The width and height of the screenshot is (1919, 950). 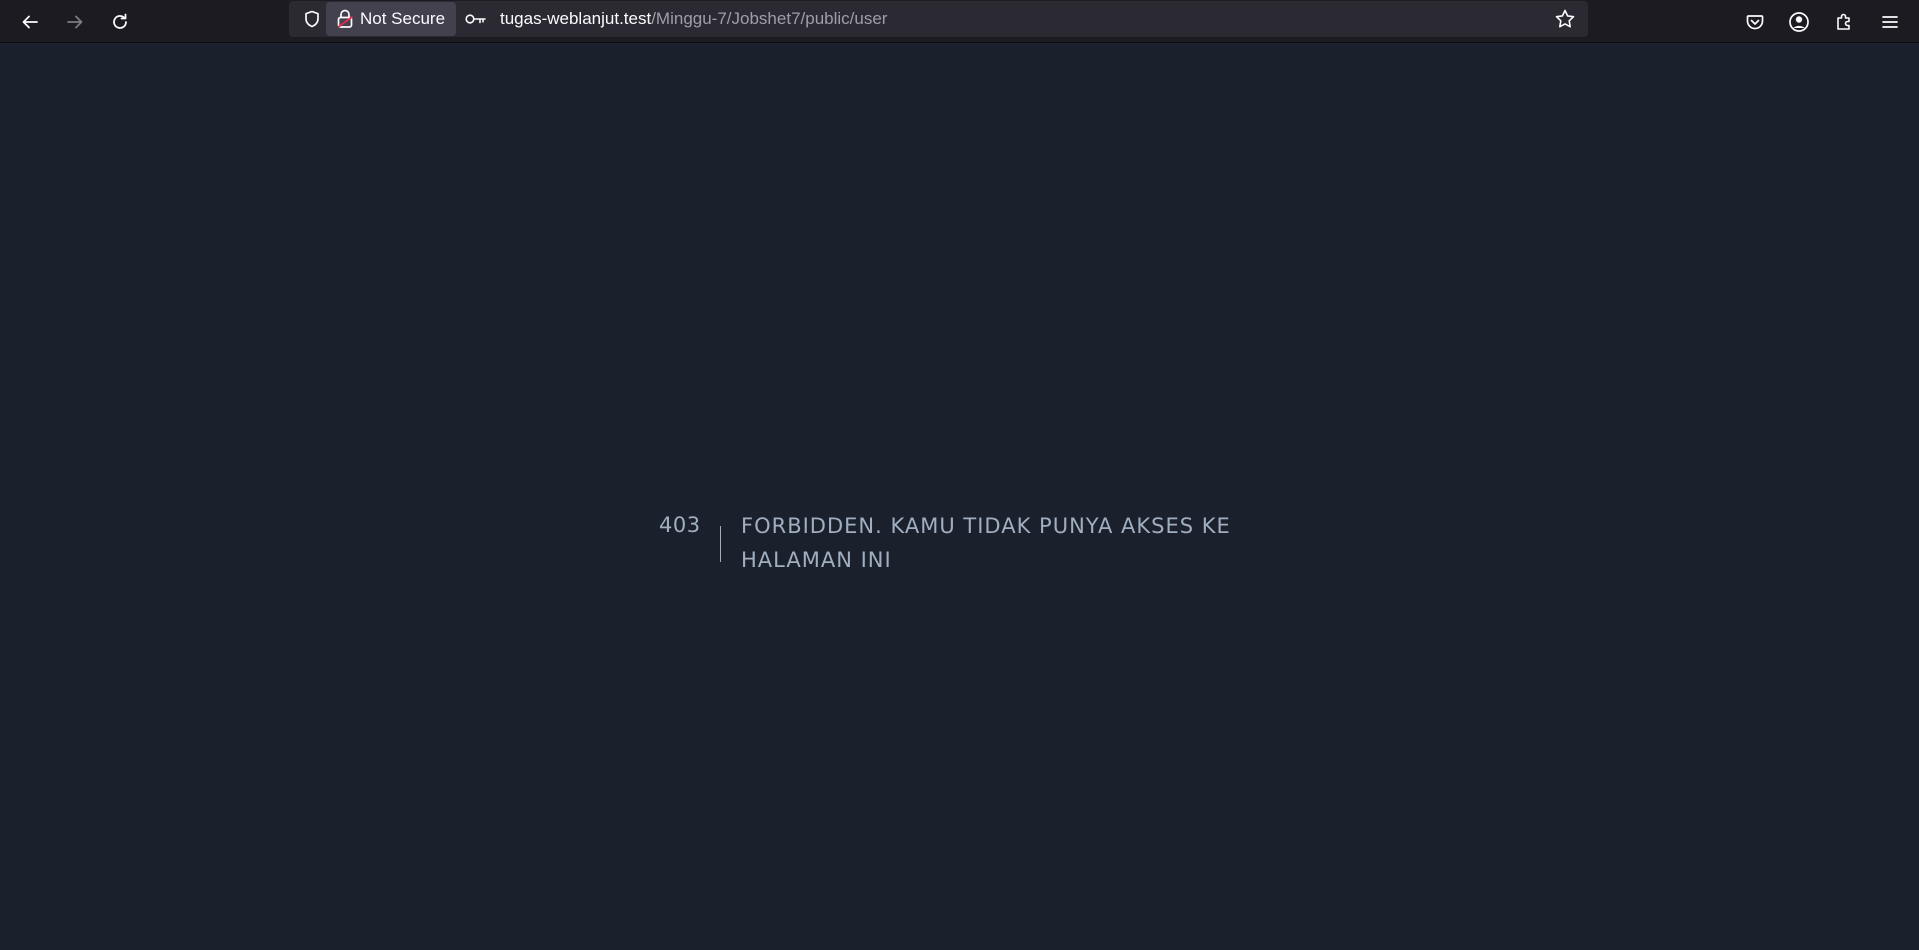 What do you see at coordinates (769, 18) in the screenshot?
I see `url-path: /Minggu-7/Jobshet7/public/user` at bounding box center [769, 18].